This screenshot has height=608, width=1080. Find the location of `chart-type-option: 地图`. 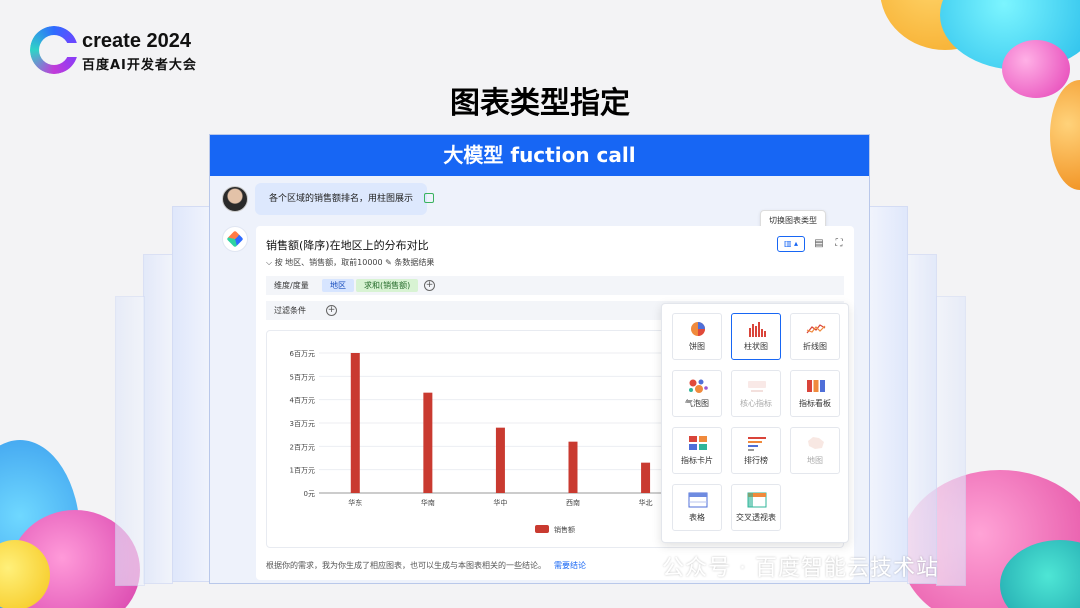

chart-type-option: 地图 is located at coordinates (815, 450).